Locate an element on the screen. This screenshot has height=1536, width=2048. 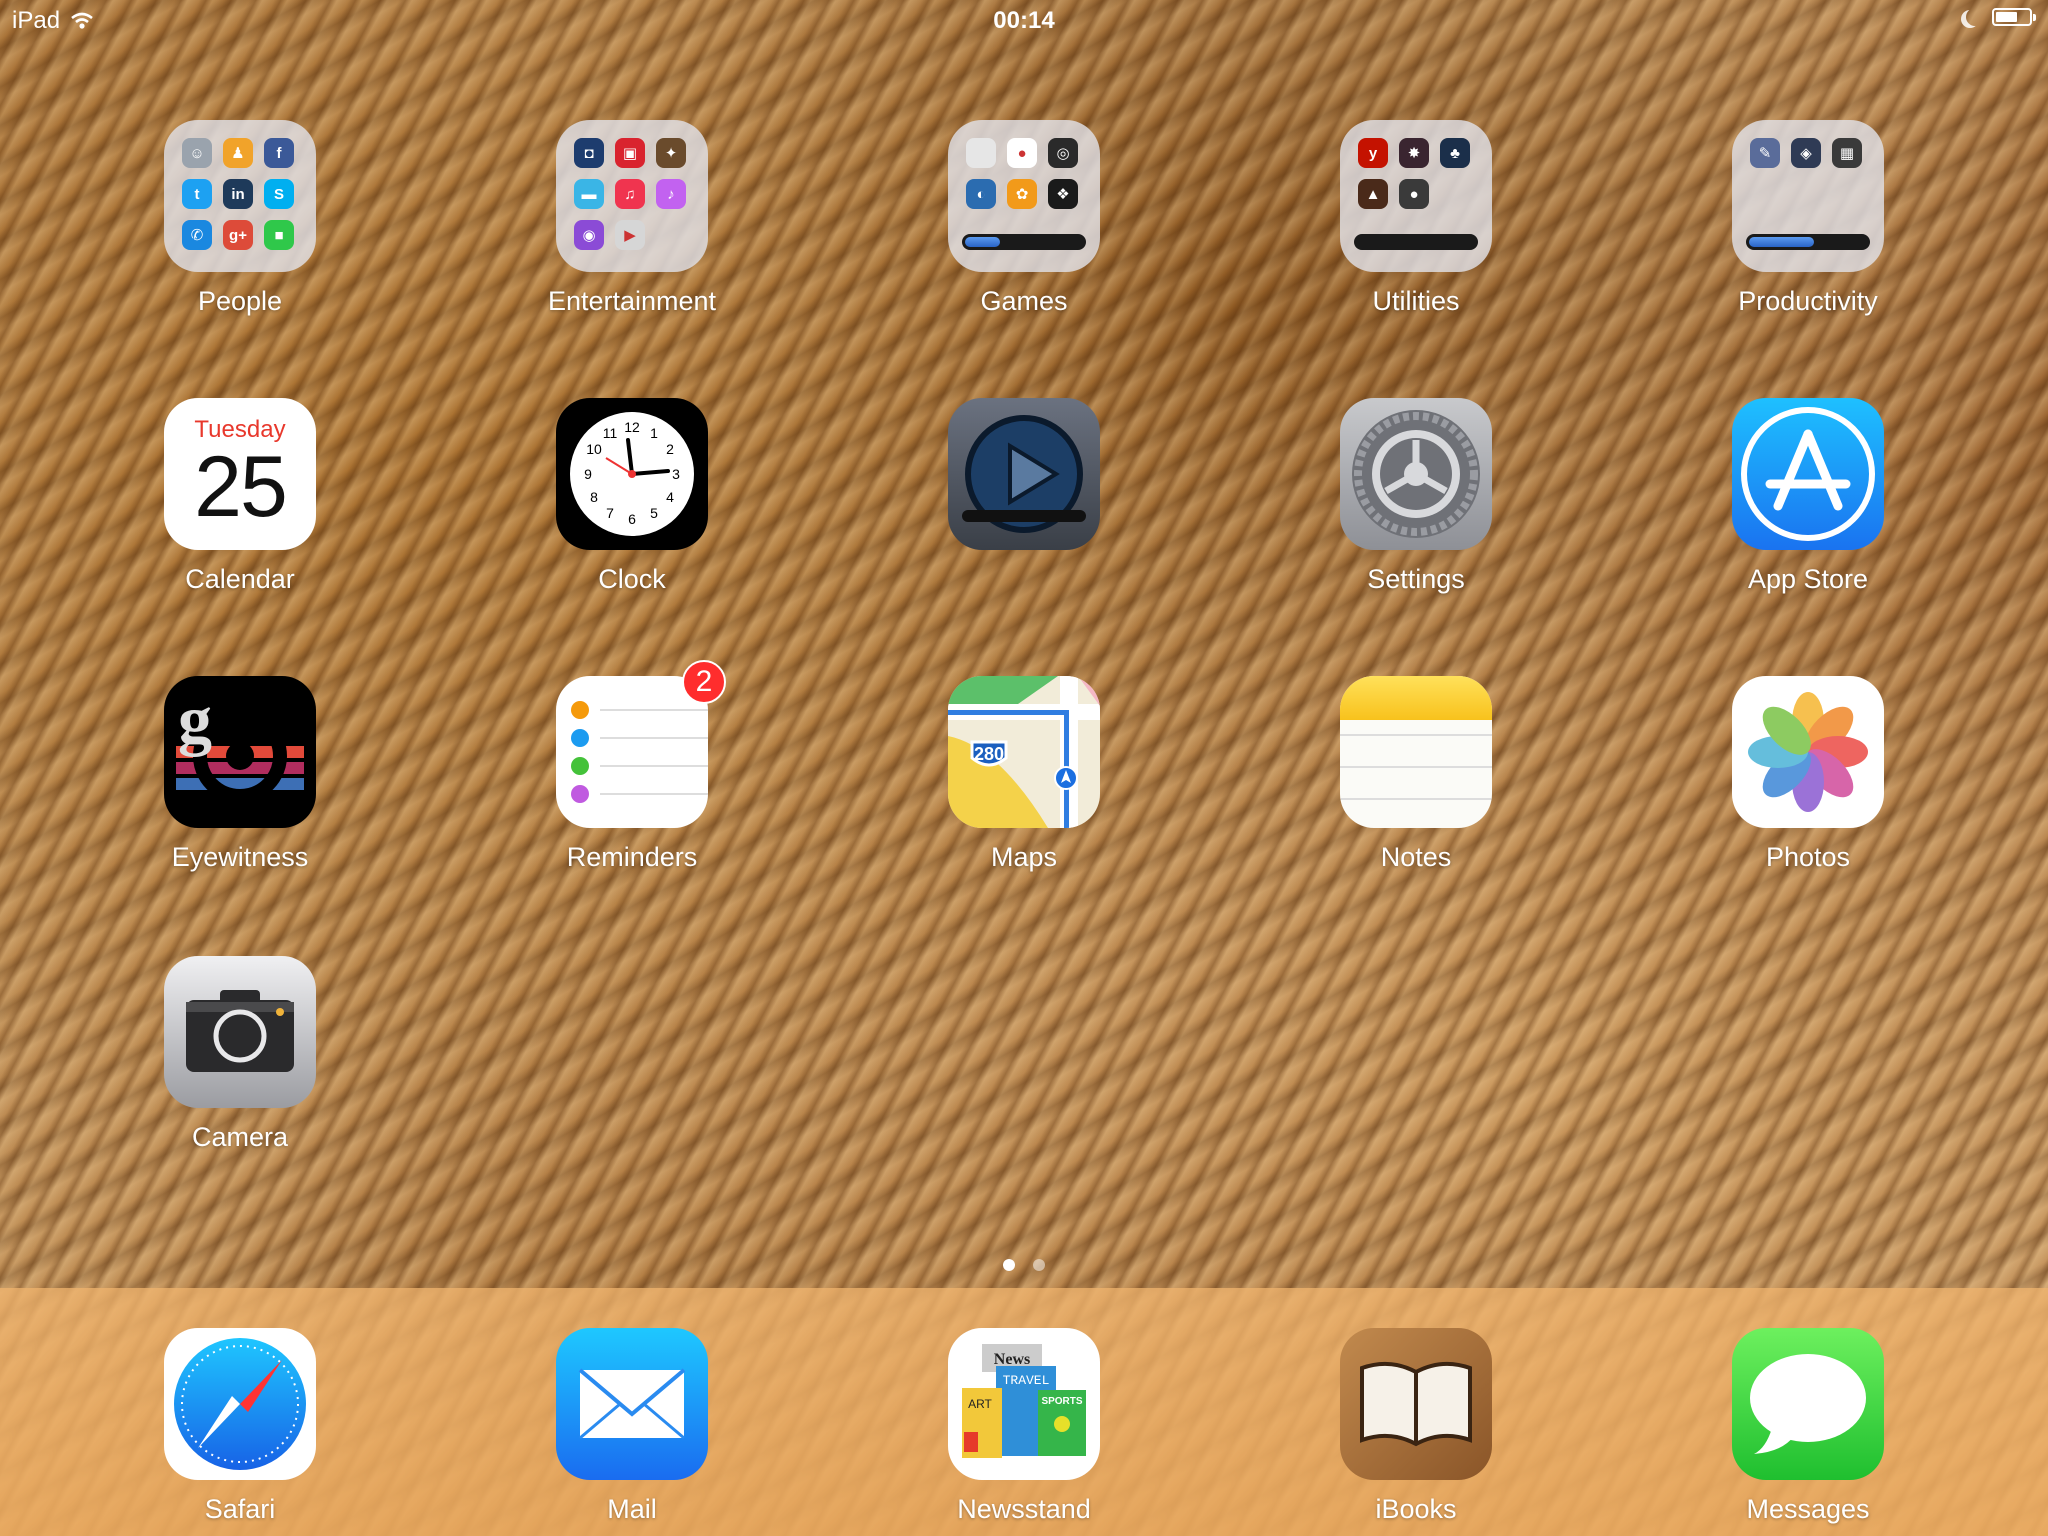
svg-text: 11 is located at coordinates (610, 433).